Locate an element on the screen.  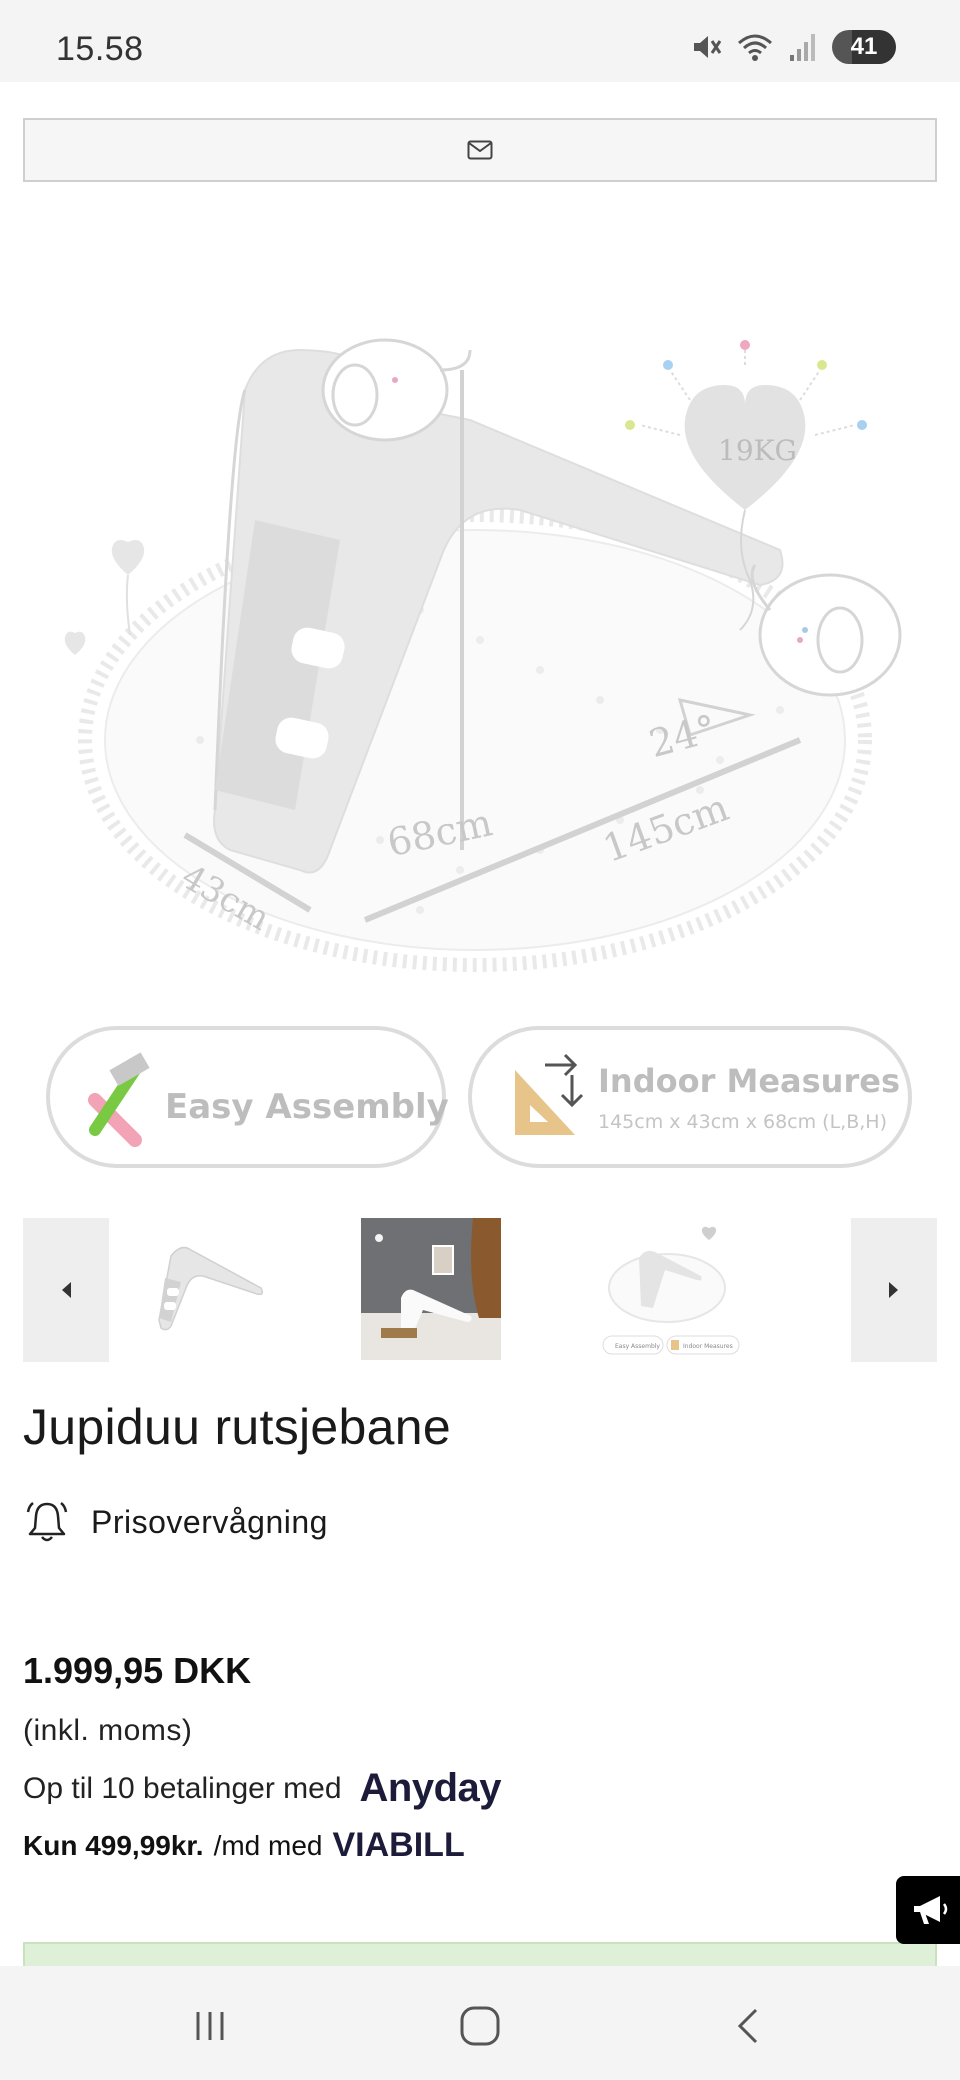
caret-left-icon is located at coordinates (66, 1290).